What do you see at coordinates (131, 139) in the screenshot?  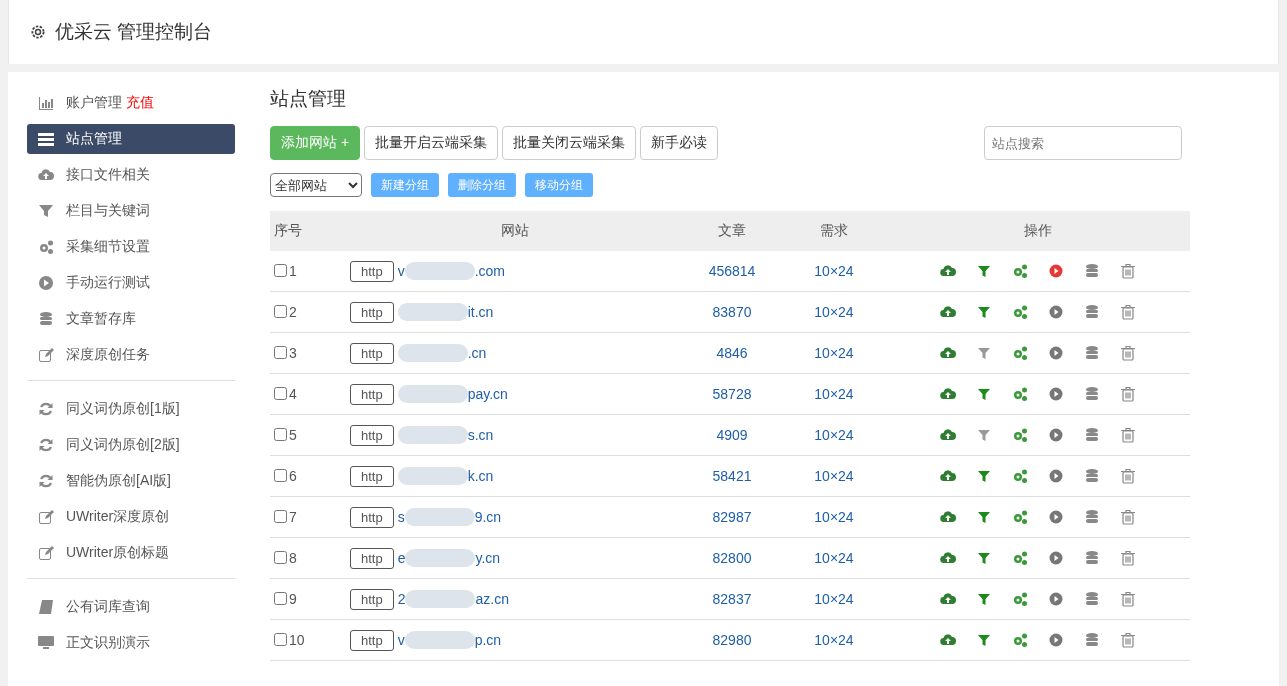 I see `sidebar-item: 站点管理` at bounding box center [131, 139].